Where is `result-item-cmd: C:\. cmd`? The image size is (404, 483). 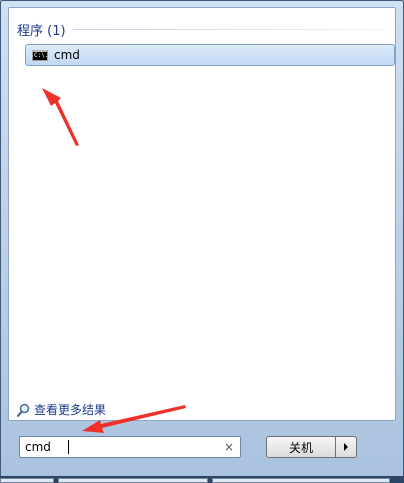
result-item-cmd: C:\. cmd is located at coordinates (210, 55).